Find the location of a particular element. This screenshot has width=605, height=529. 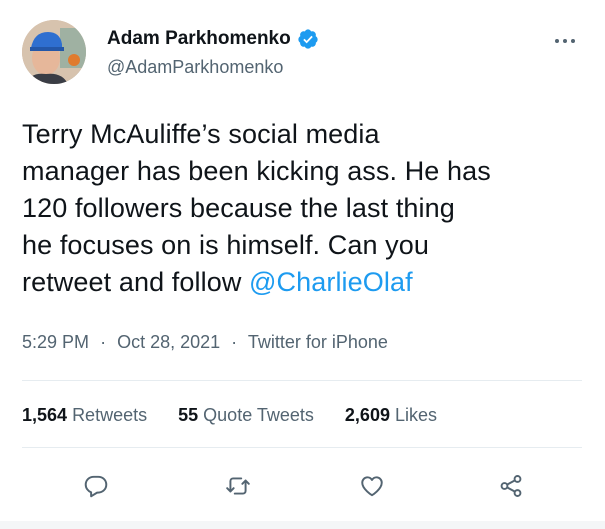

tweet-source: Twitter for iPhone is located at coordinates (318, 342).